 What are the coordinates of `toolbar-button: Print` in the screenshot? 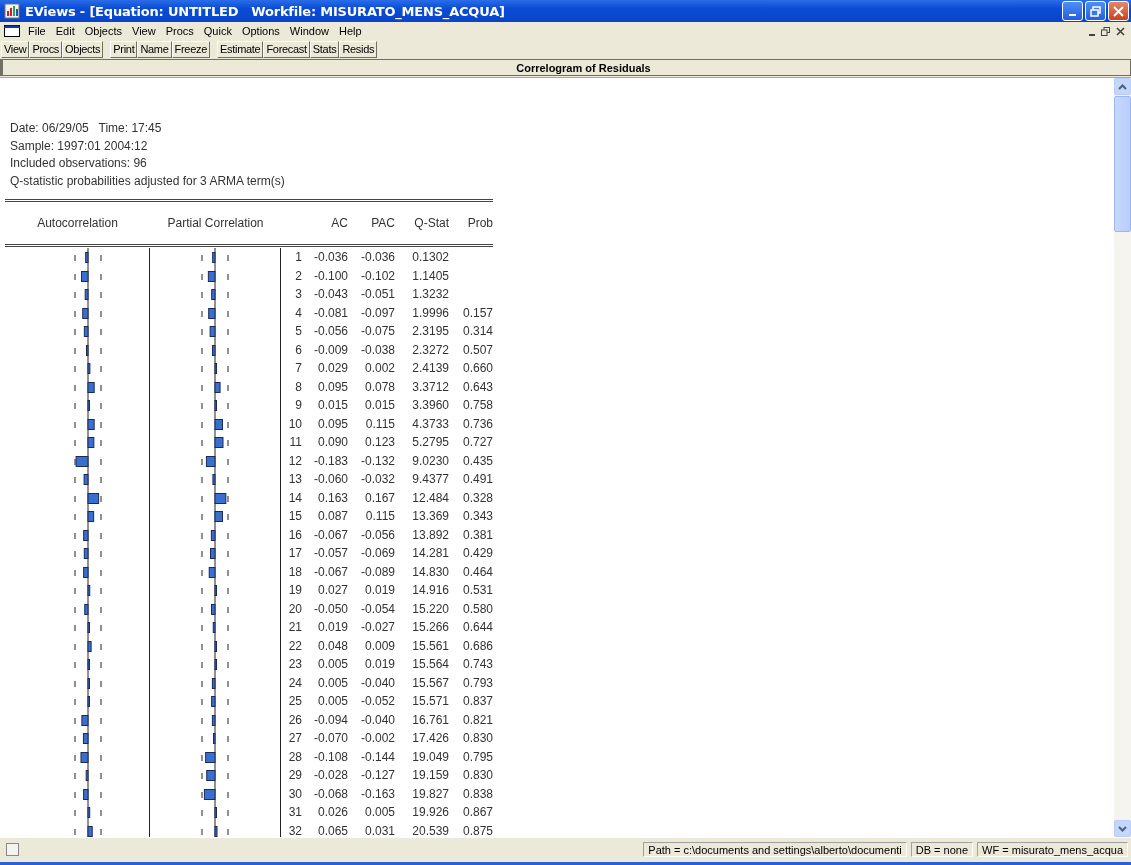 It's located at (124, 49).